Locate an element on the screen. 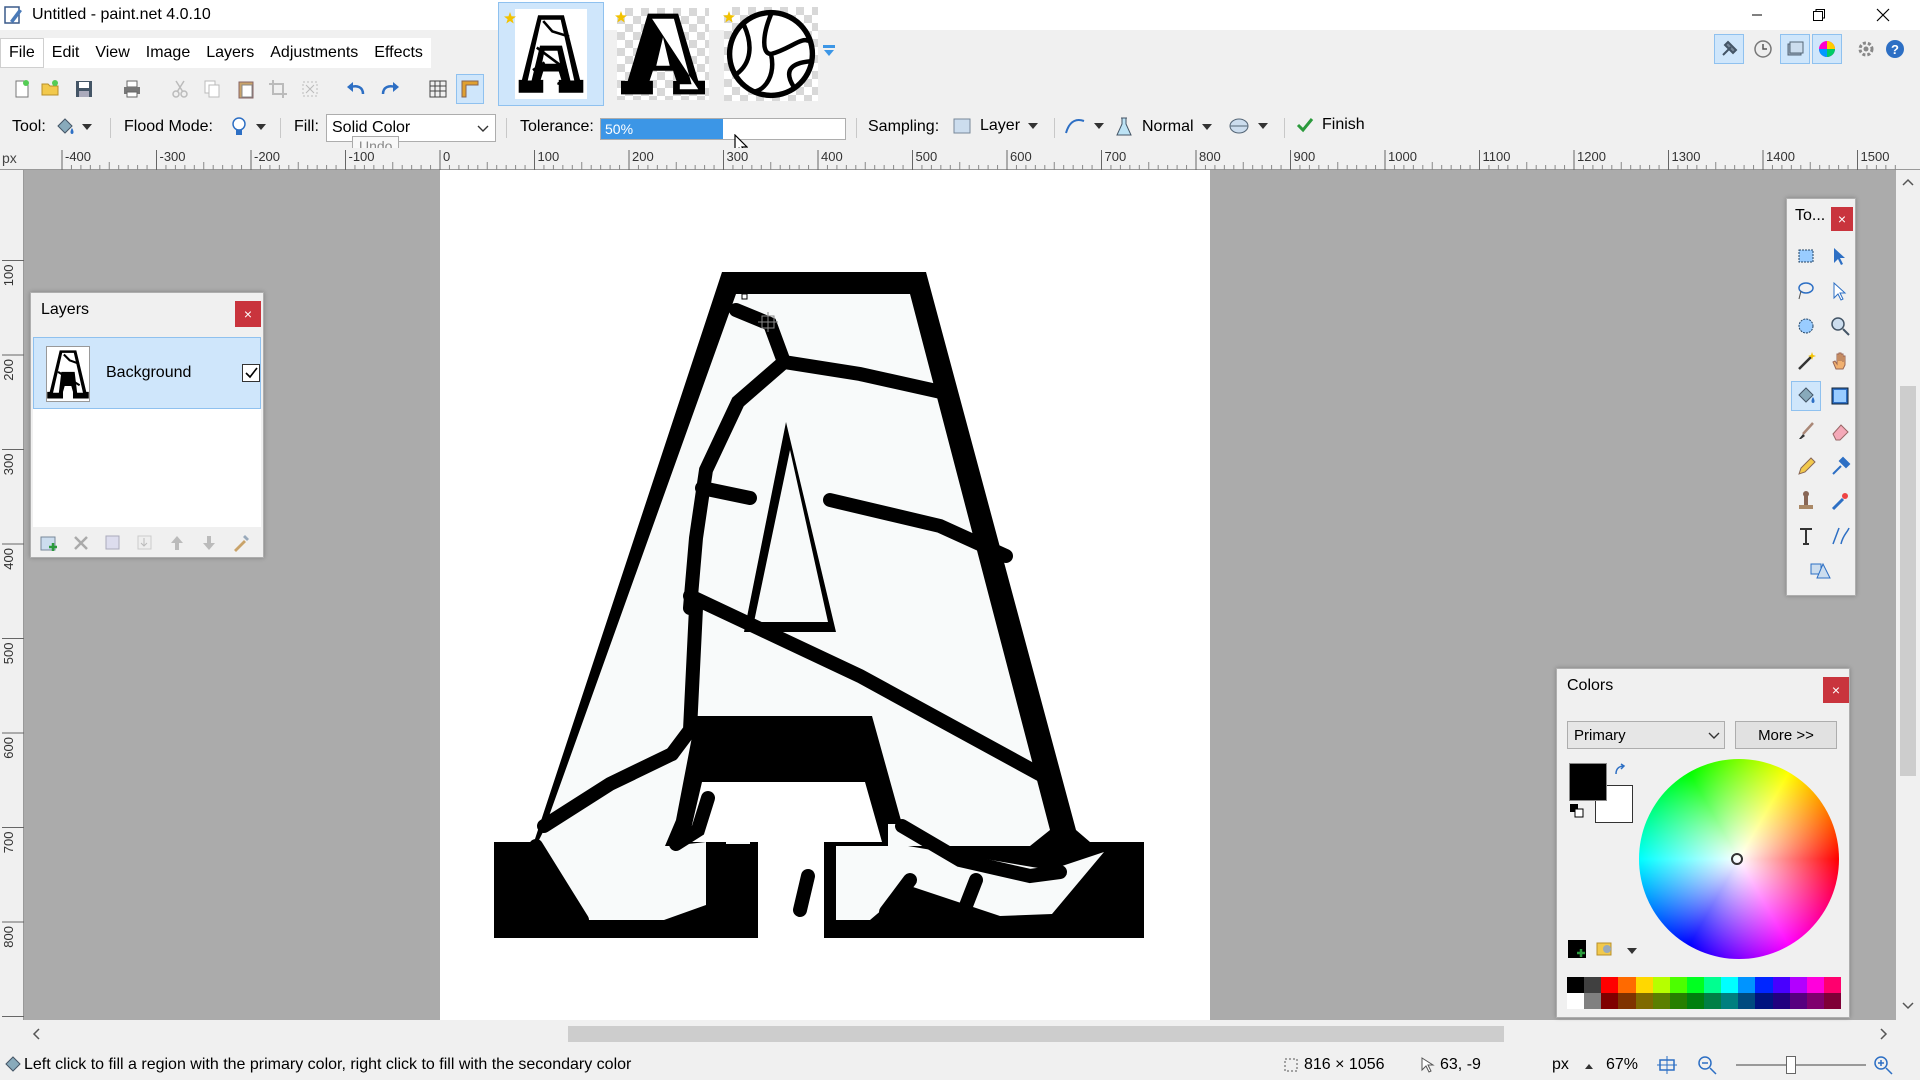 The width and height of the screenshot is (1920, 1080). vertical-scrollbar is located at coordinates (1908, 595).